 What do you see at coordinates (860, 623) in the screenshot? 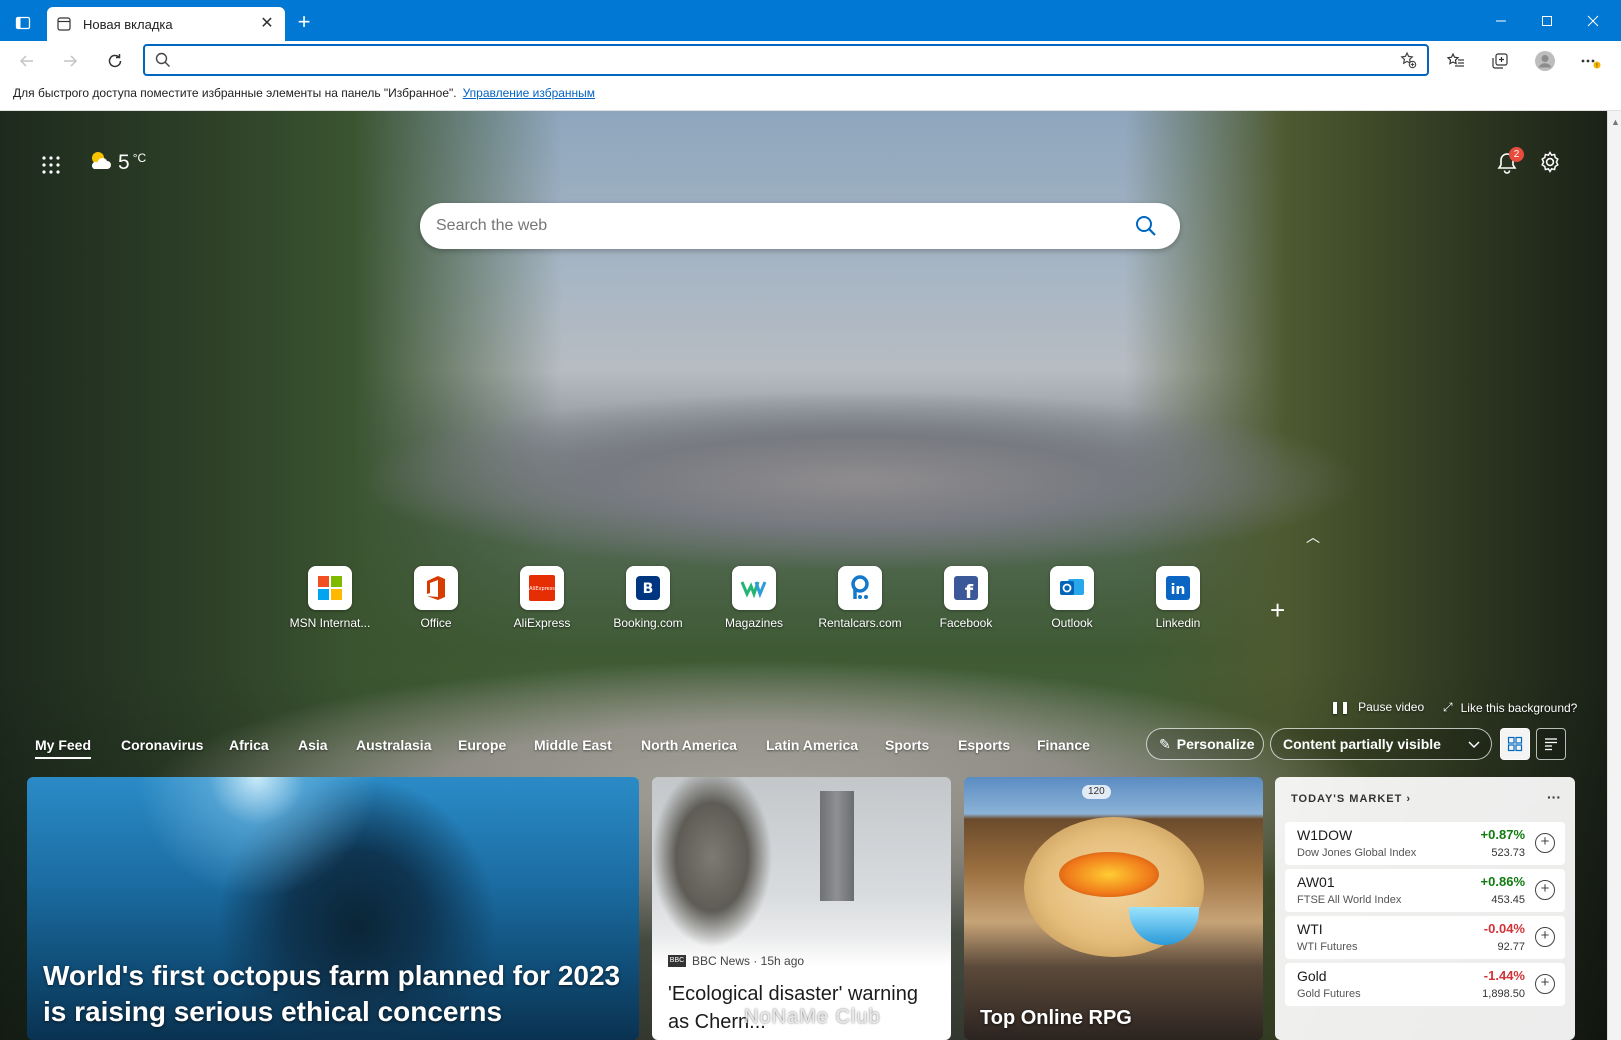
I see `quick-link-label: Rentalcars.com` at bounding box center [860, 623].